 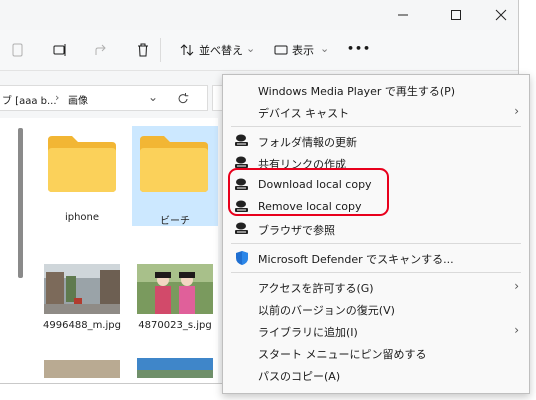 What do you see at coordinates (376, 309) in the screenshot?
I see `menu-item-restore-previous-versions: 以前のバージョンの復元(V)` at bounding box center [376, 309].